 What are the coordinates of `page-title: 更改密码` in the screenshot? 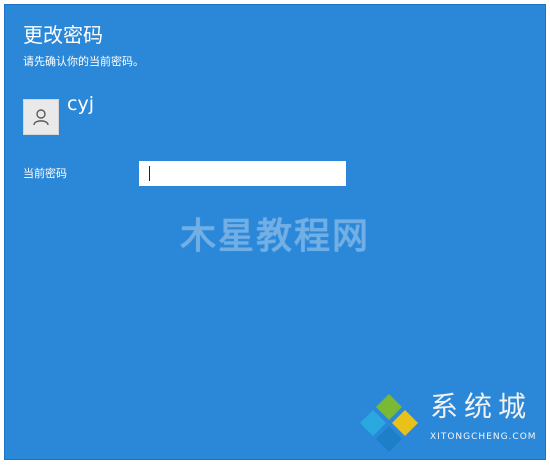 It's located at (63, 35).